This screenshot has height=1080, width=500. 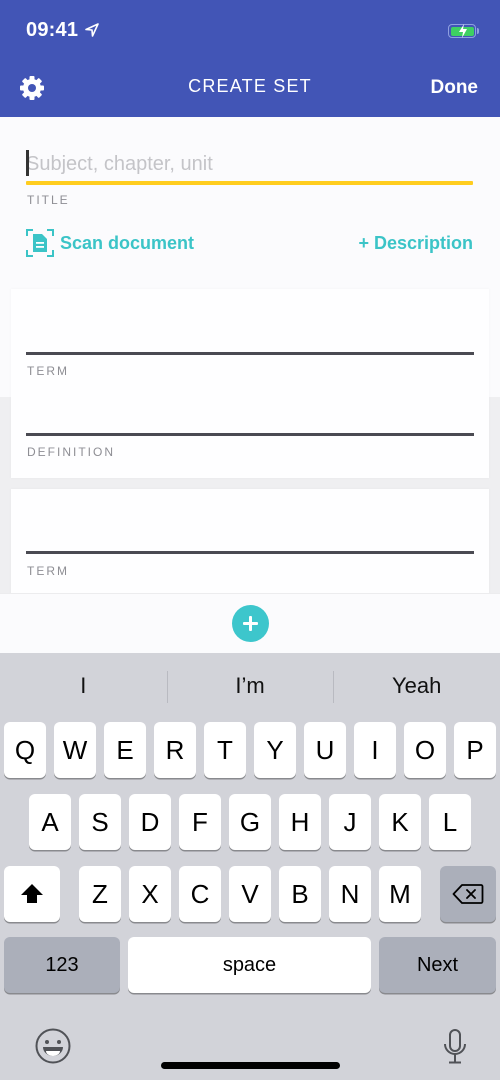 I want to click on letter-key: L, so click(x=450, y=822).